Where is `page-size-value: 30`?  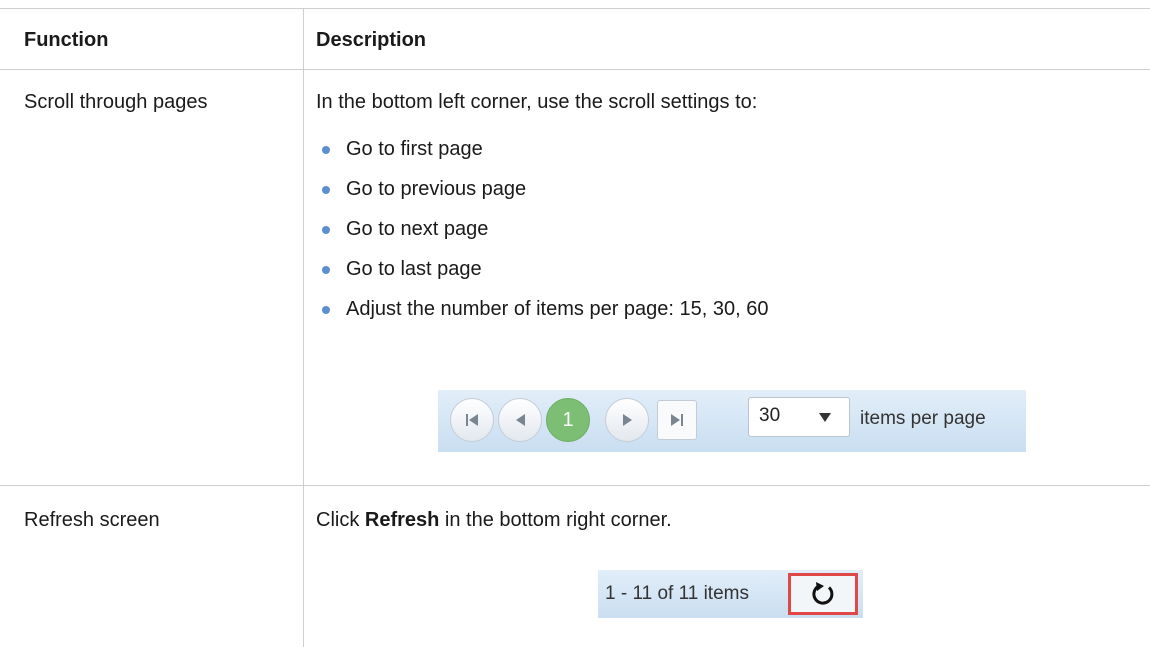
page-size-value: 30 is located at coordinates (770, 415).